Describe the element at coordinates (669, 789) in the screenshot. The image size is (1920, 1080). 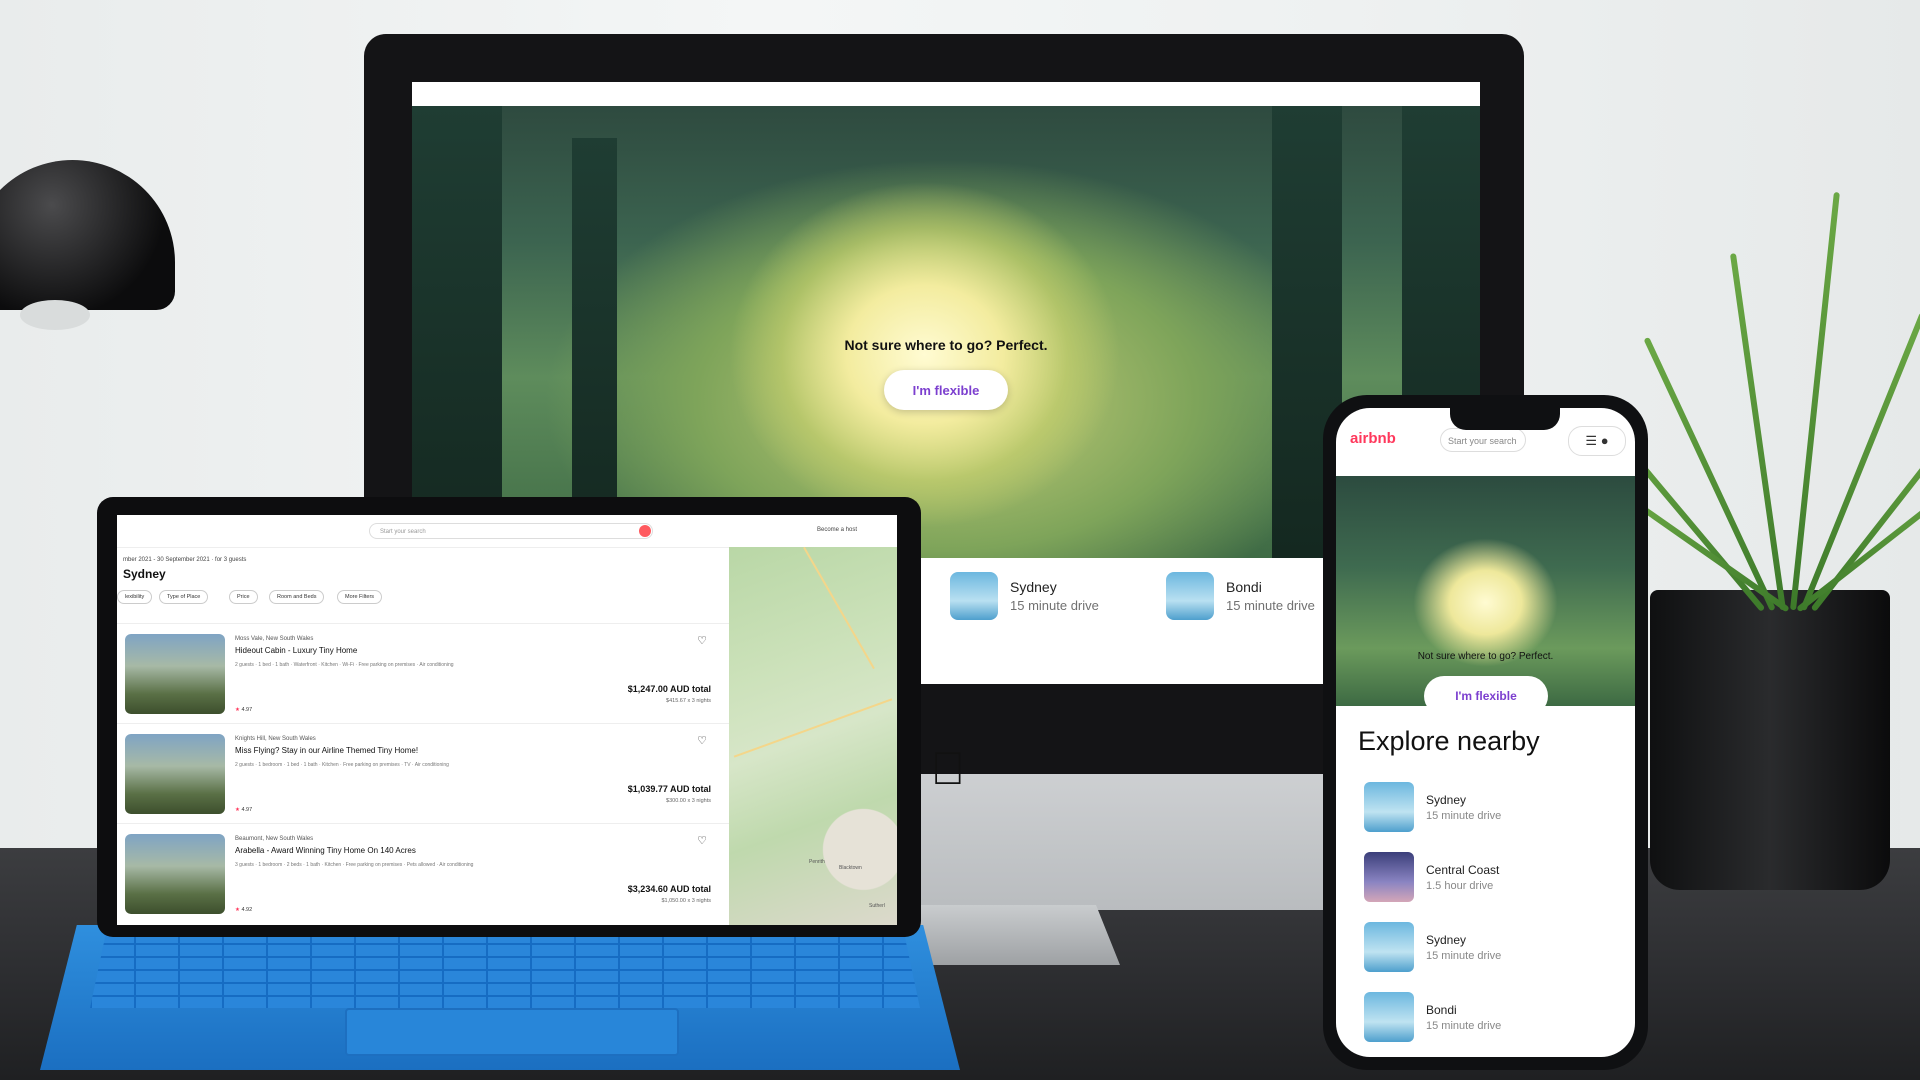
I see `listing-total: $1,039.77 AUD total` at that location.